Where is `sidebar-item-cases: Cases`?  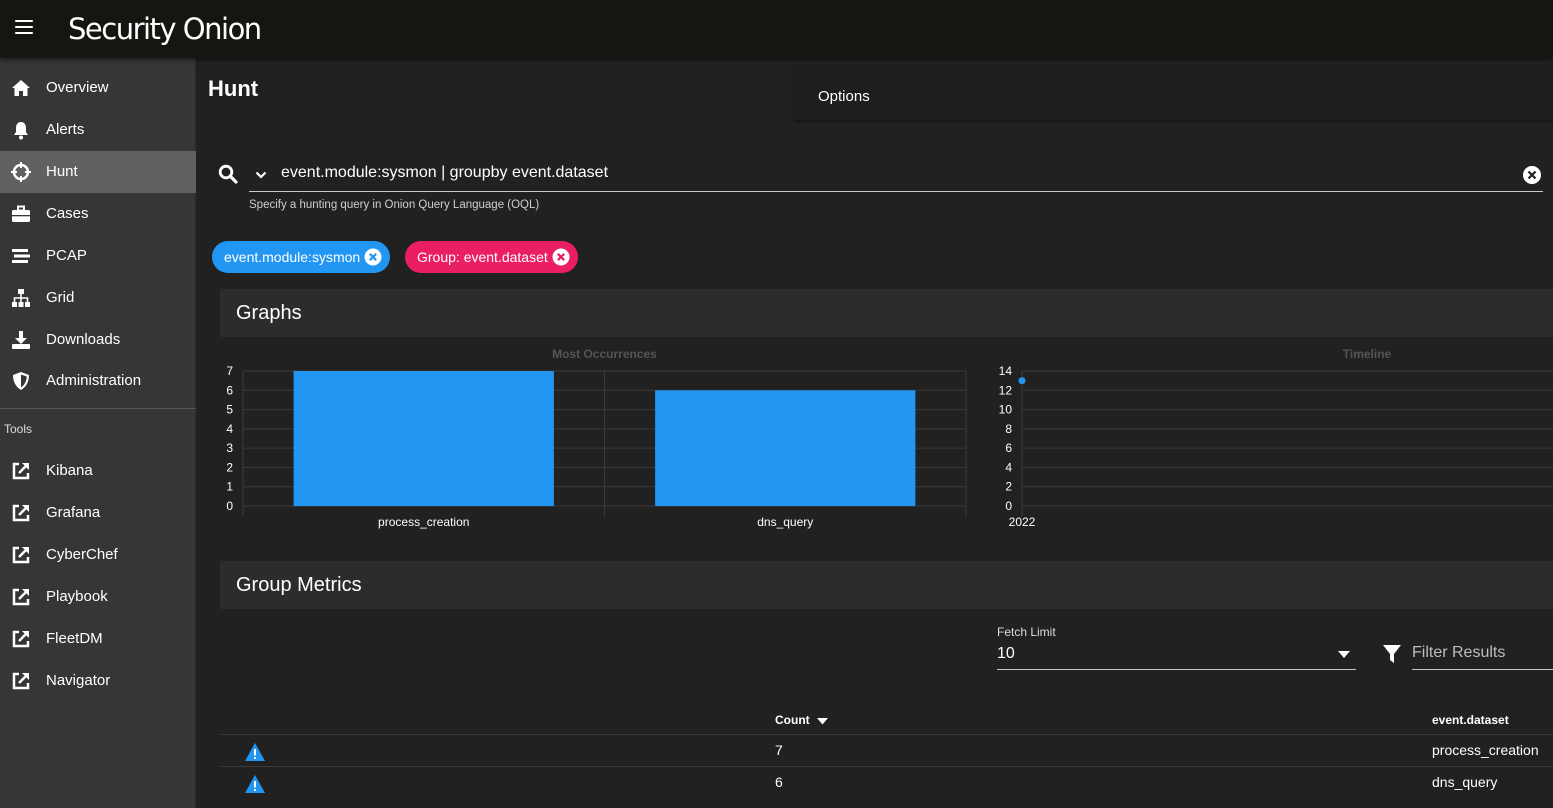 sidebar-item-cases: Cases is located at coordinates (98, 214).